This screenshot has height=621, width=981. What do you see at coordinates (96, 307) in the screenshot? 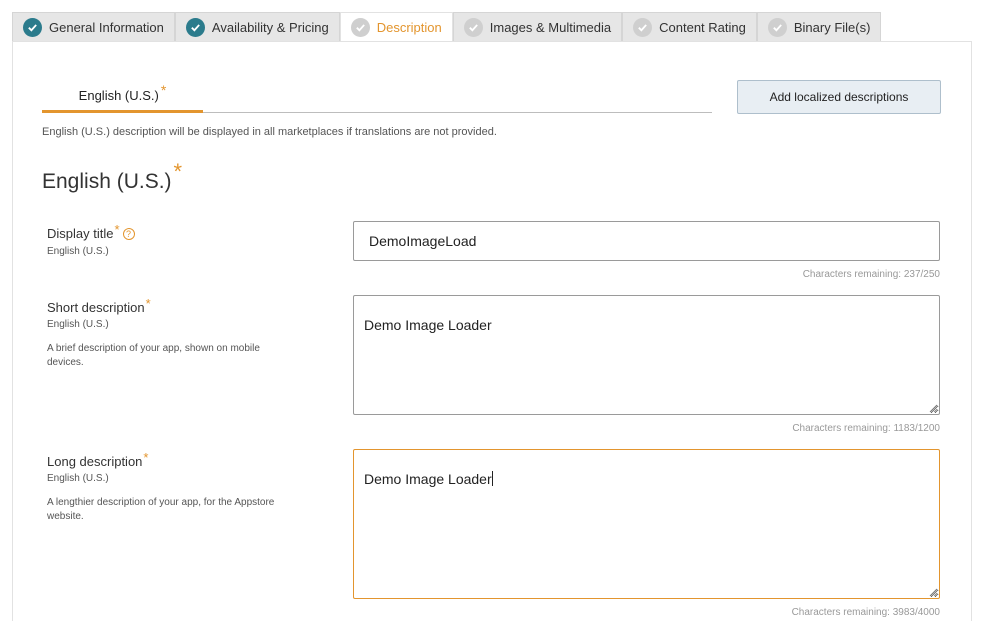
I see `short-description-label-text: Short description` at bounding box center [96, 307].